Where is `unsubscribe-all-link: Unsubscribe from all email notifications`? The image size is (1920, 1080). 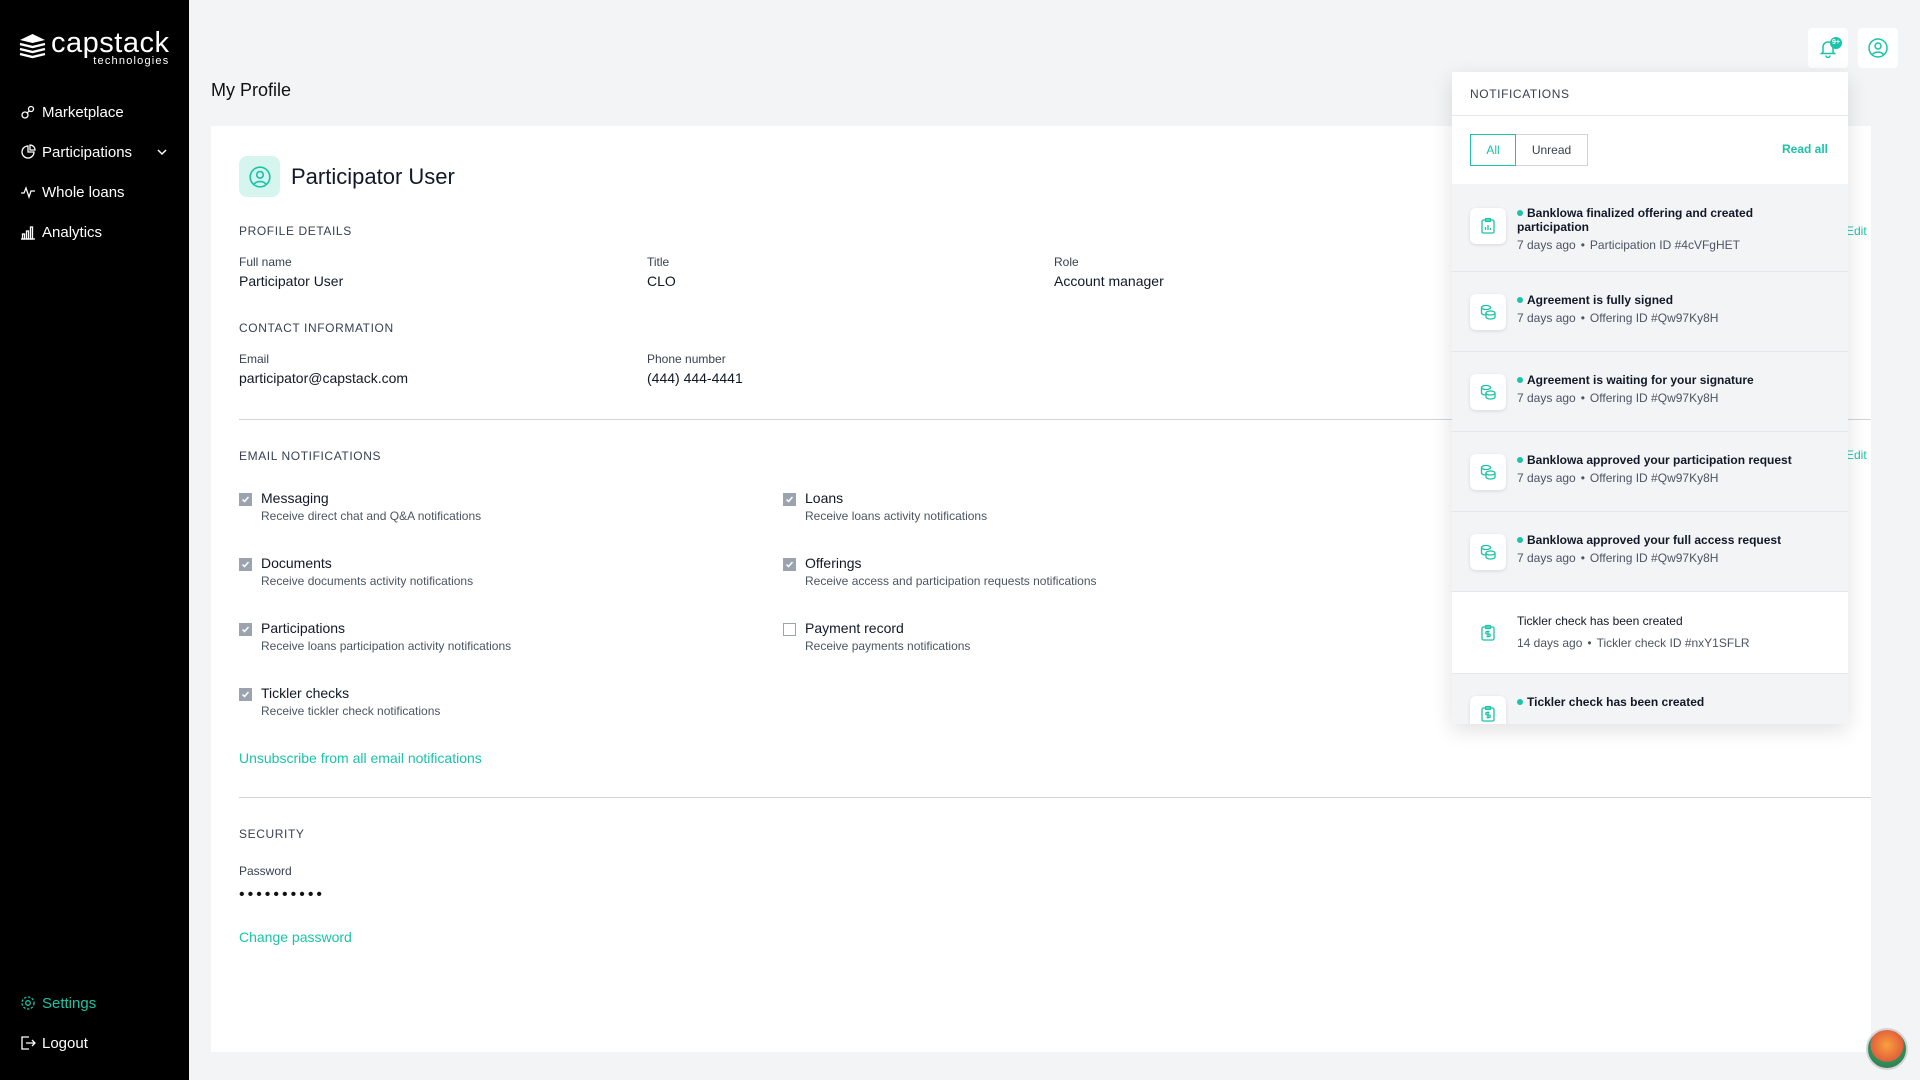
unsubscribe-all-link: Unsubscribe from all email notifications is located at coordinates (360, 758).